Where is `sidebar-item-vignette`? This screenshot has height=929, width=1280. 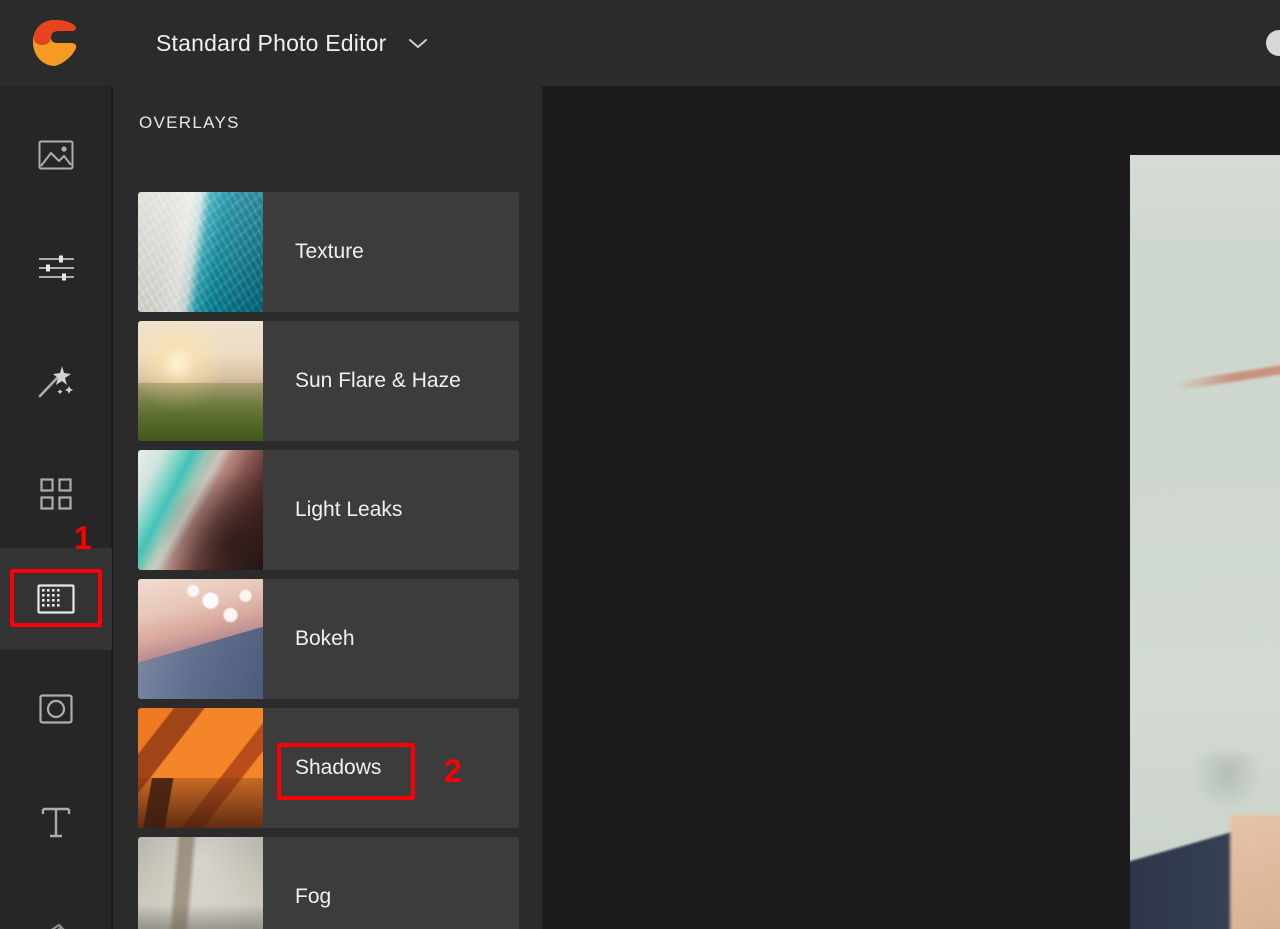
sidebar-item-vignette is located at coordinates (56, 709).